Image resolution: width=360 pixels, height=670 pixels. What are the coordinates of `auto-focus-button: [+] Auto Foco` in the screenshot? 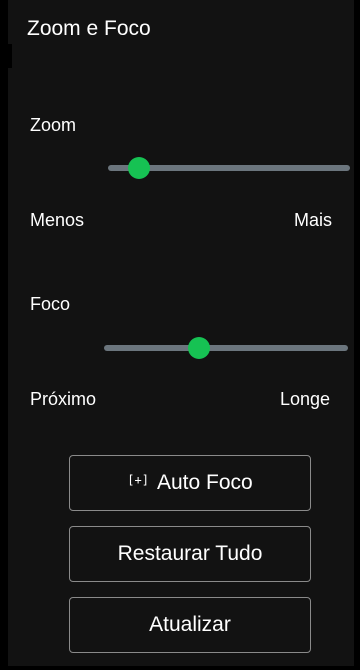 It's located at (190, 483).